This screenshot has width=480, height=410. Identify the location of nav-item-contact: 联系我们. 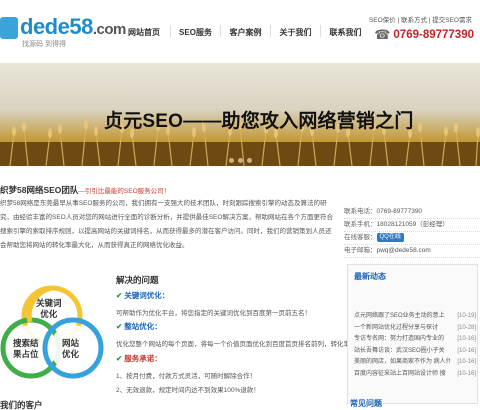
(345, 32).